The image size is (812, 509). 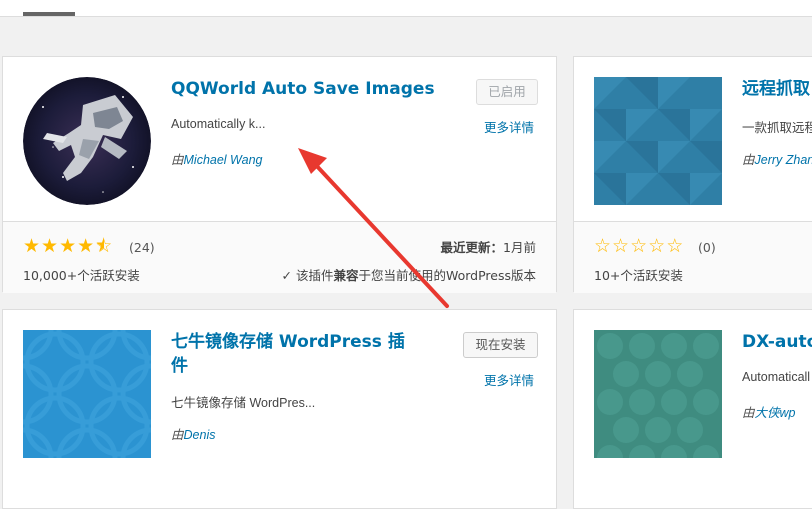 What do you see at coordinates (776, 377) in the screenshot?
I see `plugin-description: Automaticall` at bounding box center [776, 377].